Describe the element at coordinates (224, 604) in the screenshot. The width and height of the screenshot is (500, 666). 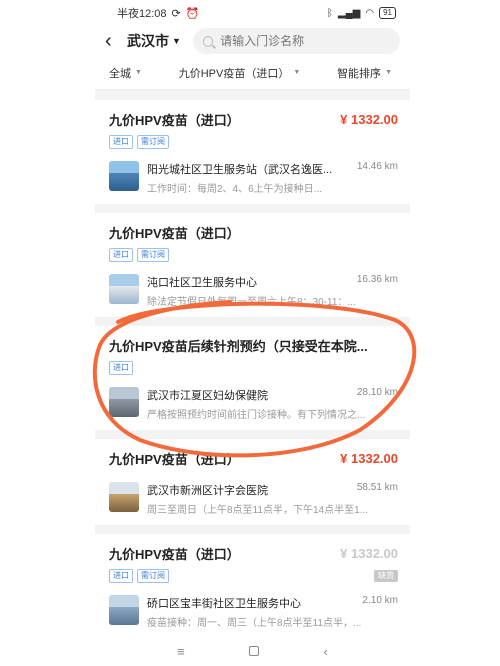
I see `clinic-name: 硚口区宝丰街社区卫生服务中心` at that location.